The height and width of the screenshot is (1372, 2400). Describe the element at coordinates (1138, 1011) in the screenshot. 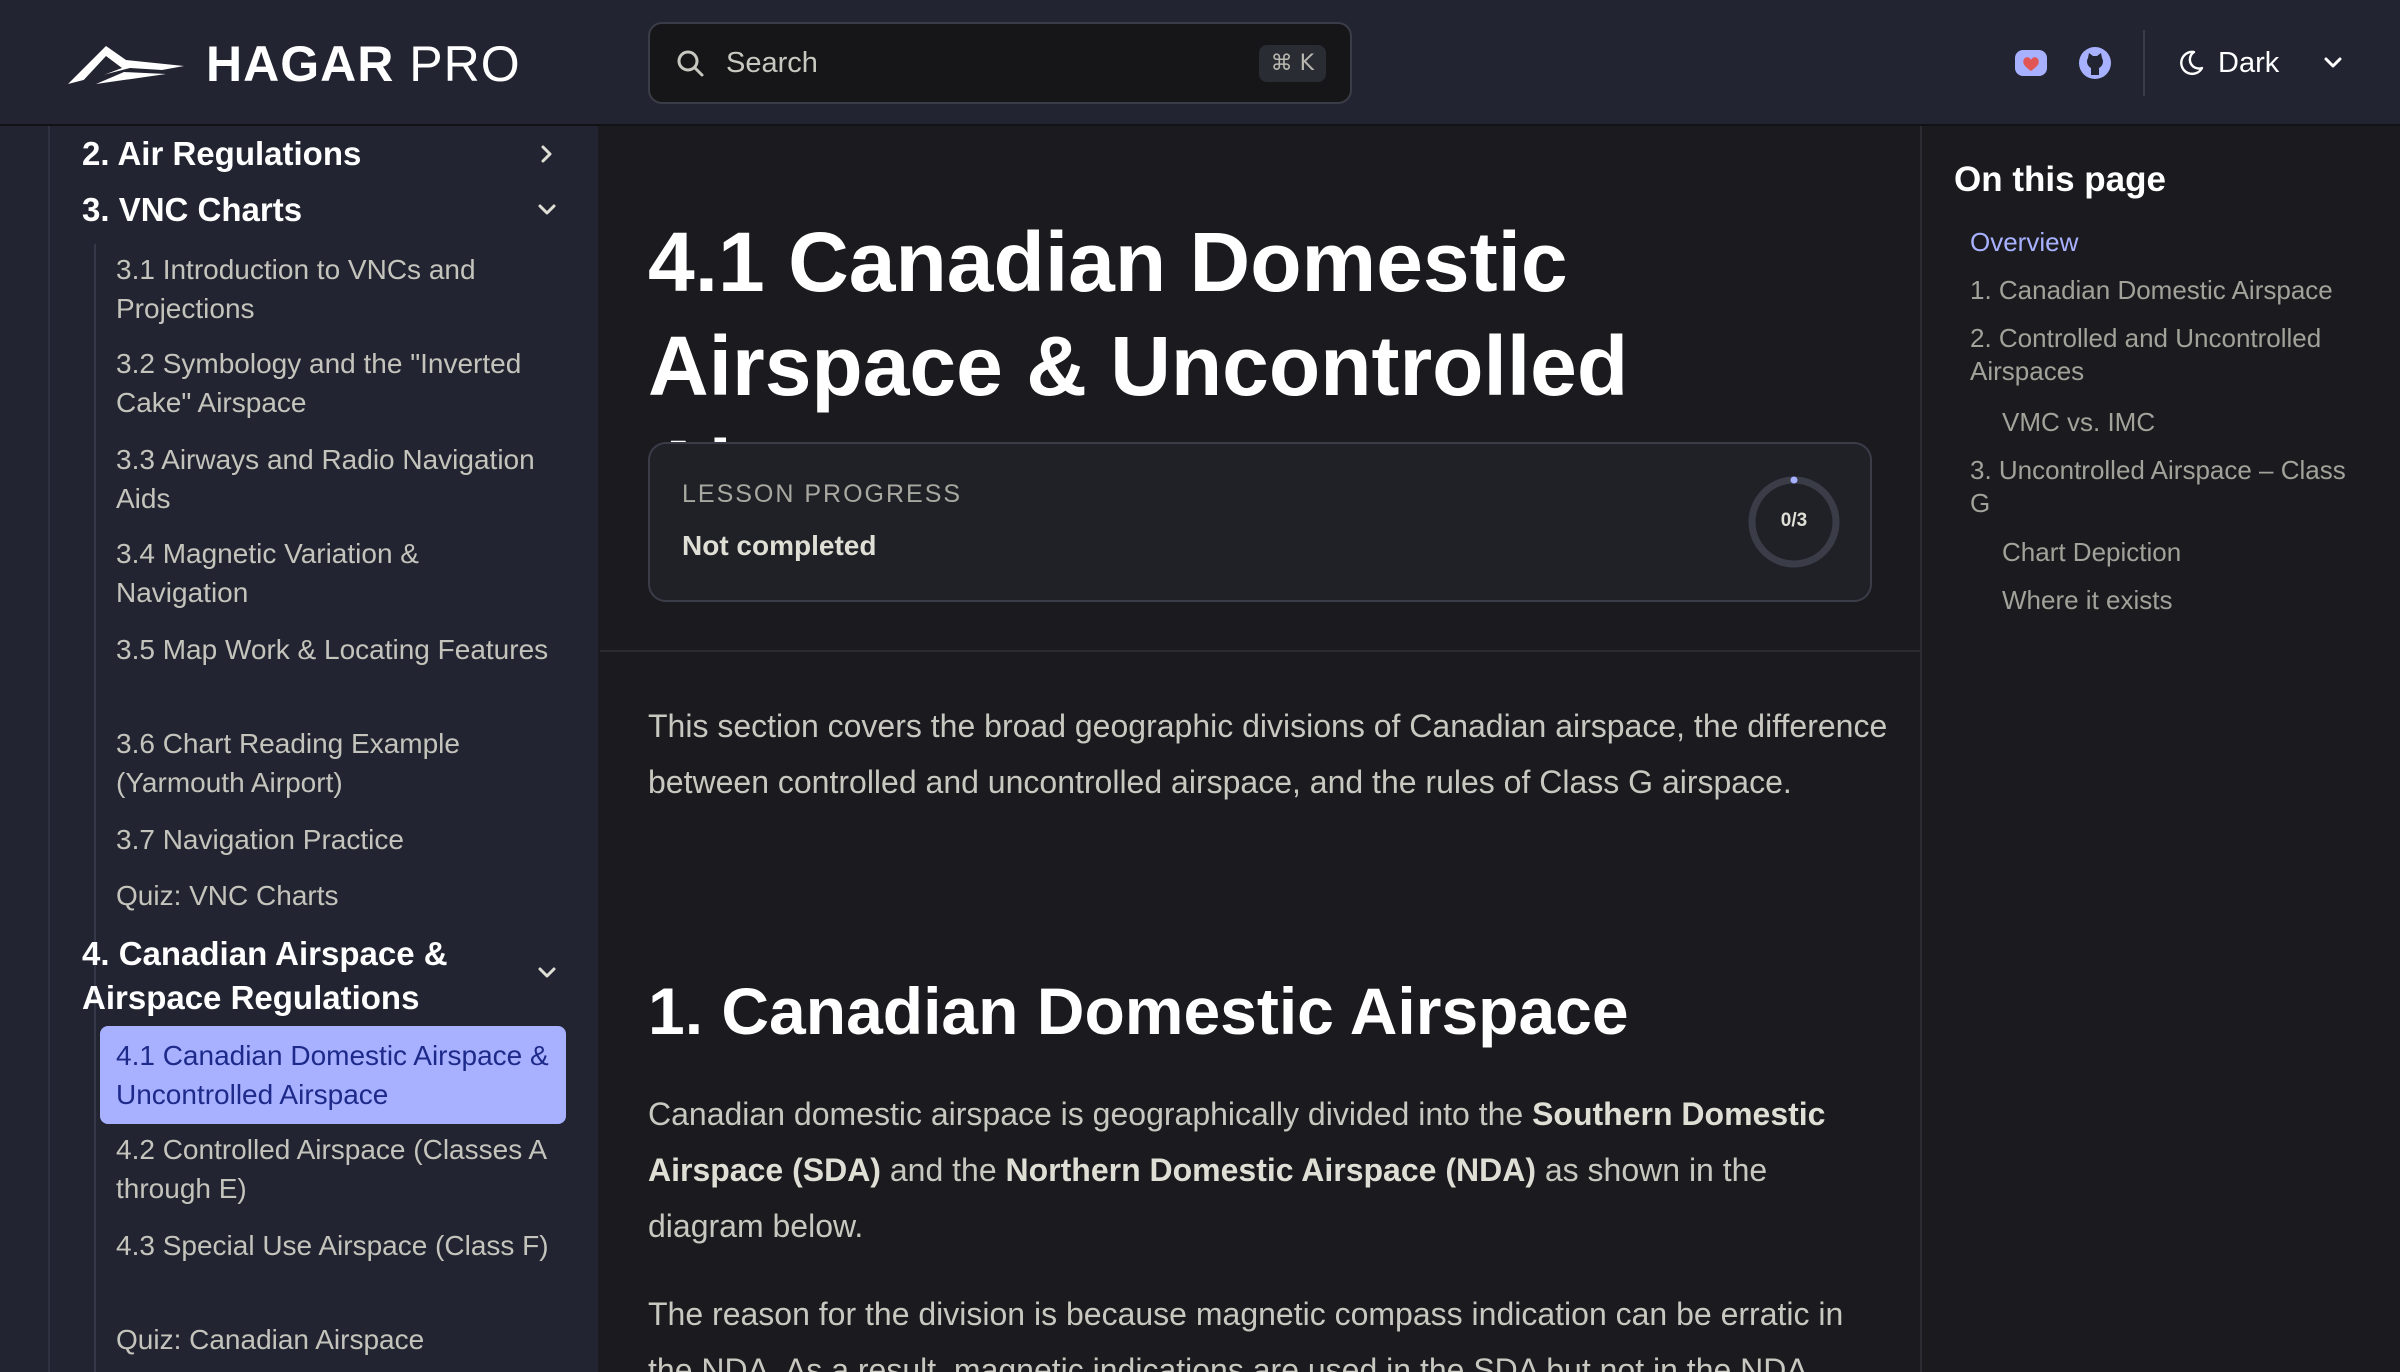

I see `section-heading-canadian-domestic-airspace: 1. Canadian Domestic Airspace` at that location.